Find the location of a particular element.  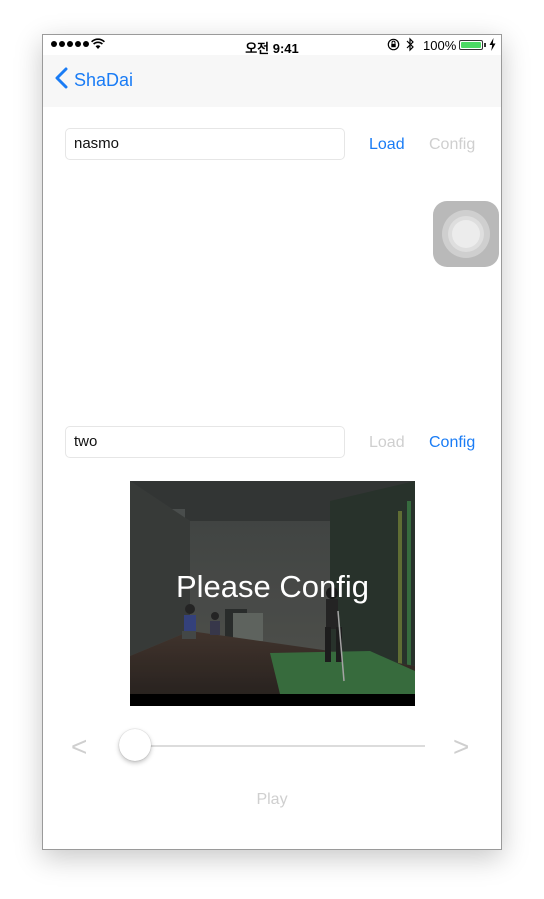

config-button-2: Config is located at coordinates (452, 443).